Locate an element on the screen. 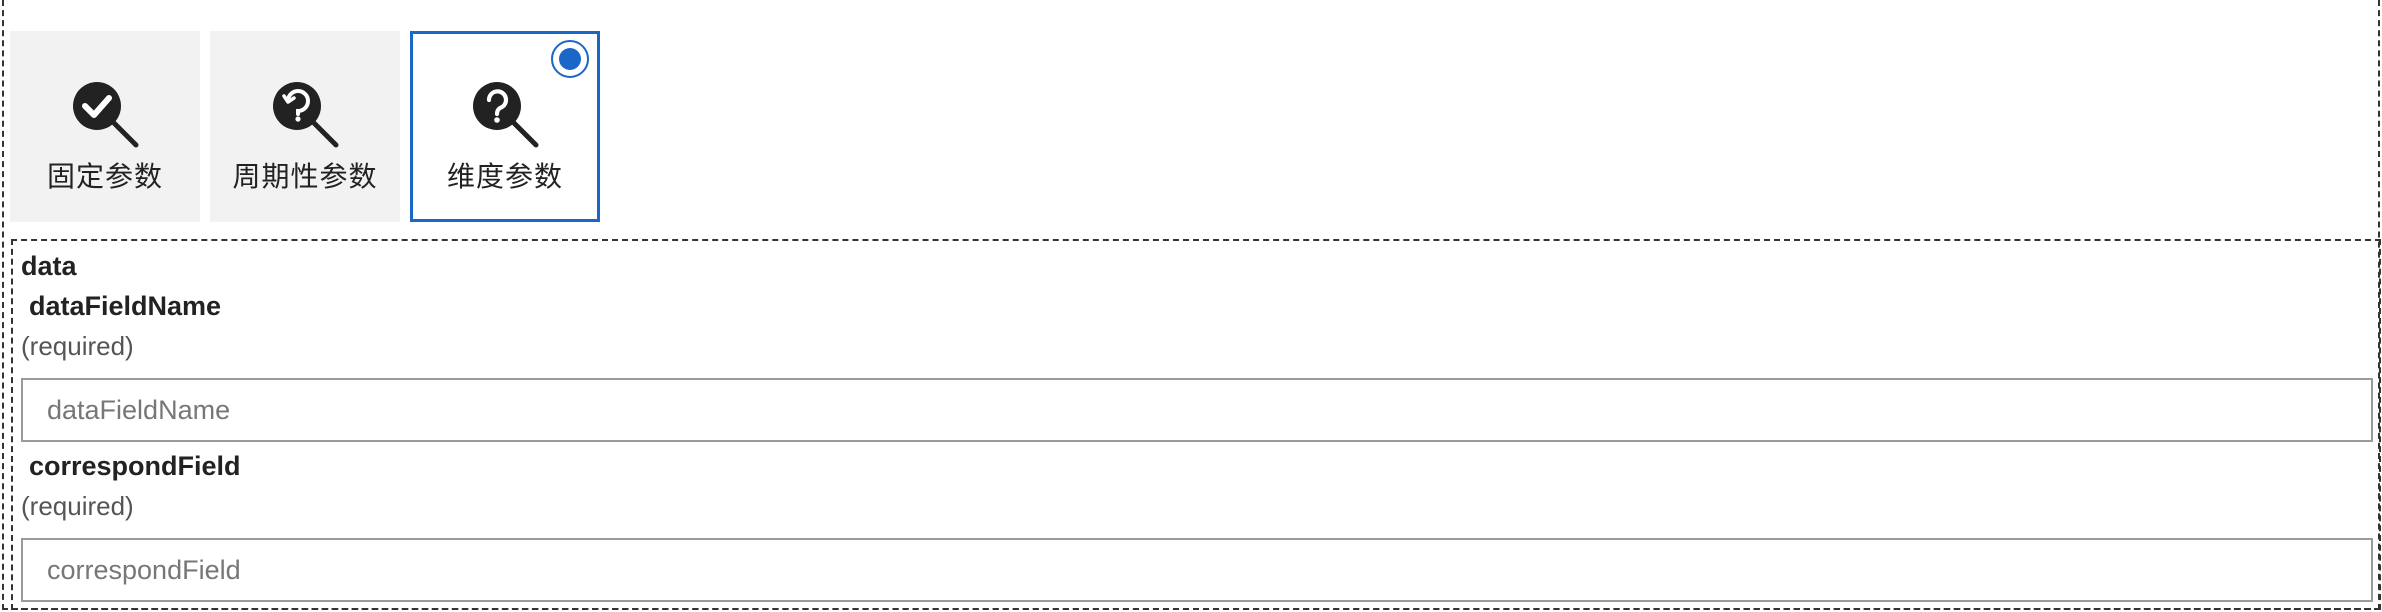  section-title: data is located at coordinates (49, 266).